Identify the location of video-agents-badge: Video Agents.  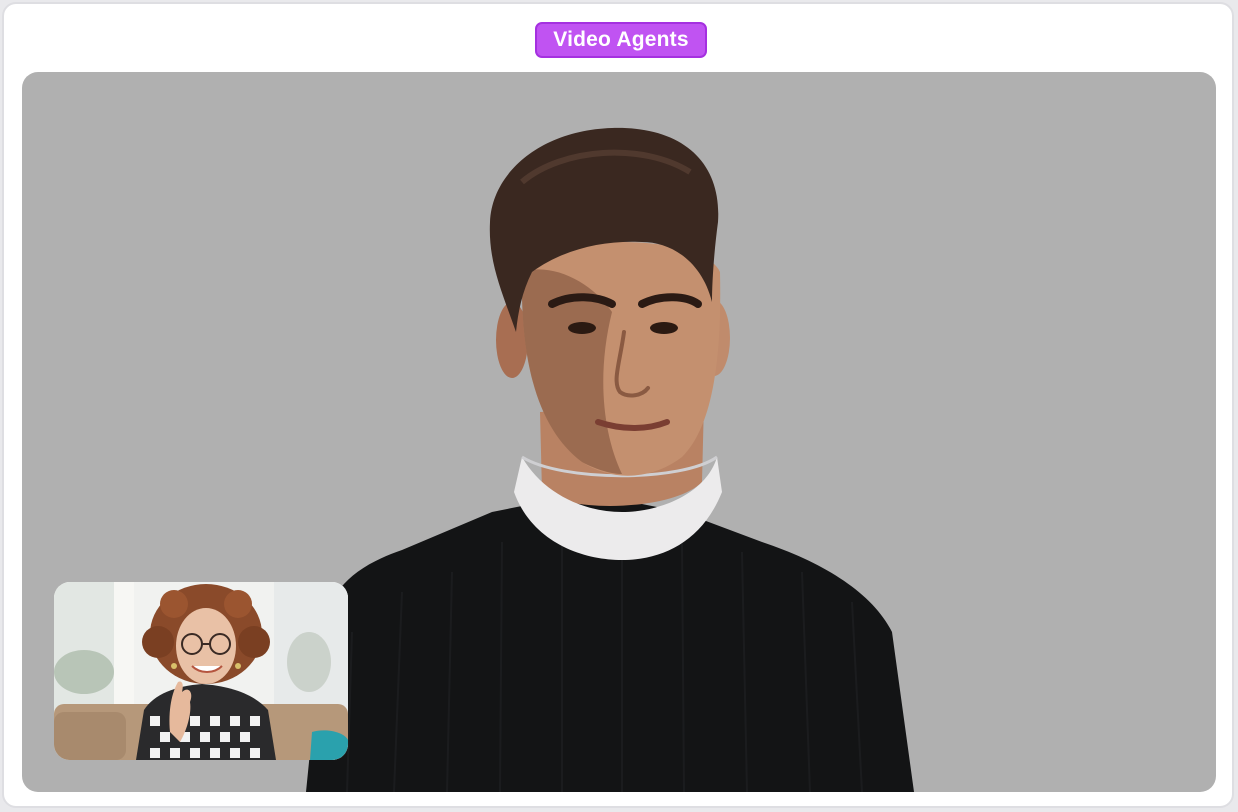
(621, 40).